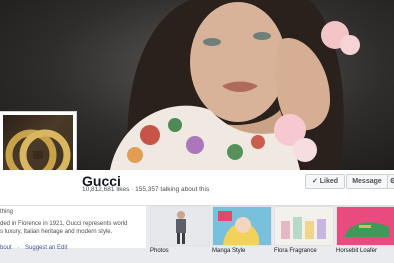 This screenshot has height=263, width=394. What do you see at coordinates (390, 181) in the screenshot?
I see `gear-icon: ⚙` at bounding box center [390, 181].